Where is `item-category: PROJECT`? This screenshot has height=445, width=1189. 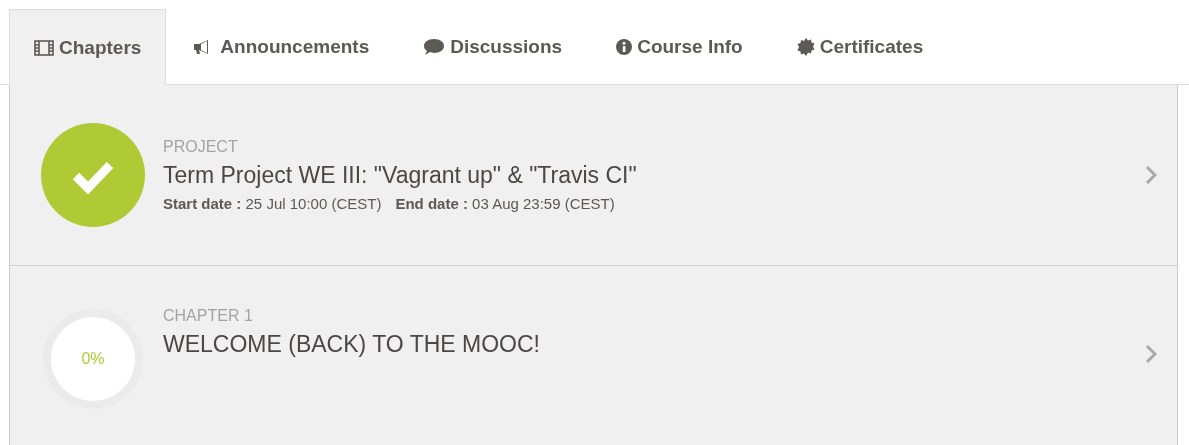
item-category: PROJECT is located at coordinates (201, 147).